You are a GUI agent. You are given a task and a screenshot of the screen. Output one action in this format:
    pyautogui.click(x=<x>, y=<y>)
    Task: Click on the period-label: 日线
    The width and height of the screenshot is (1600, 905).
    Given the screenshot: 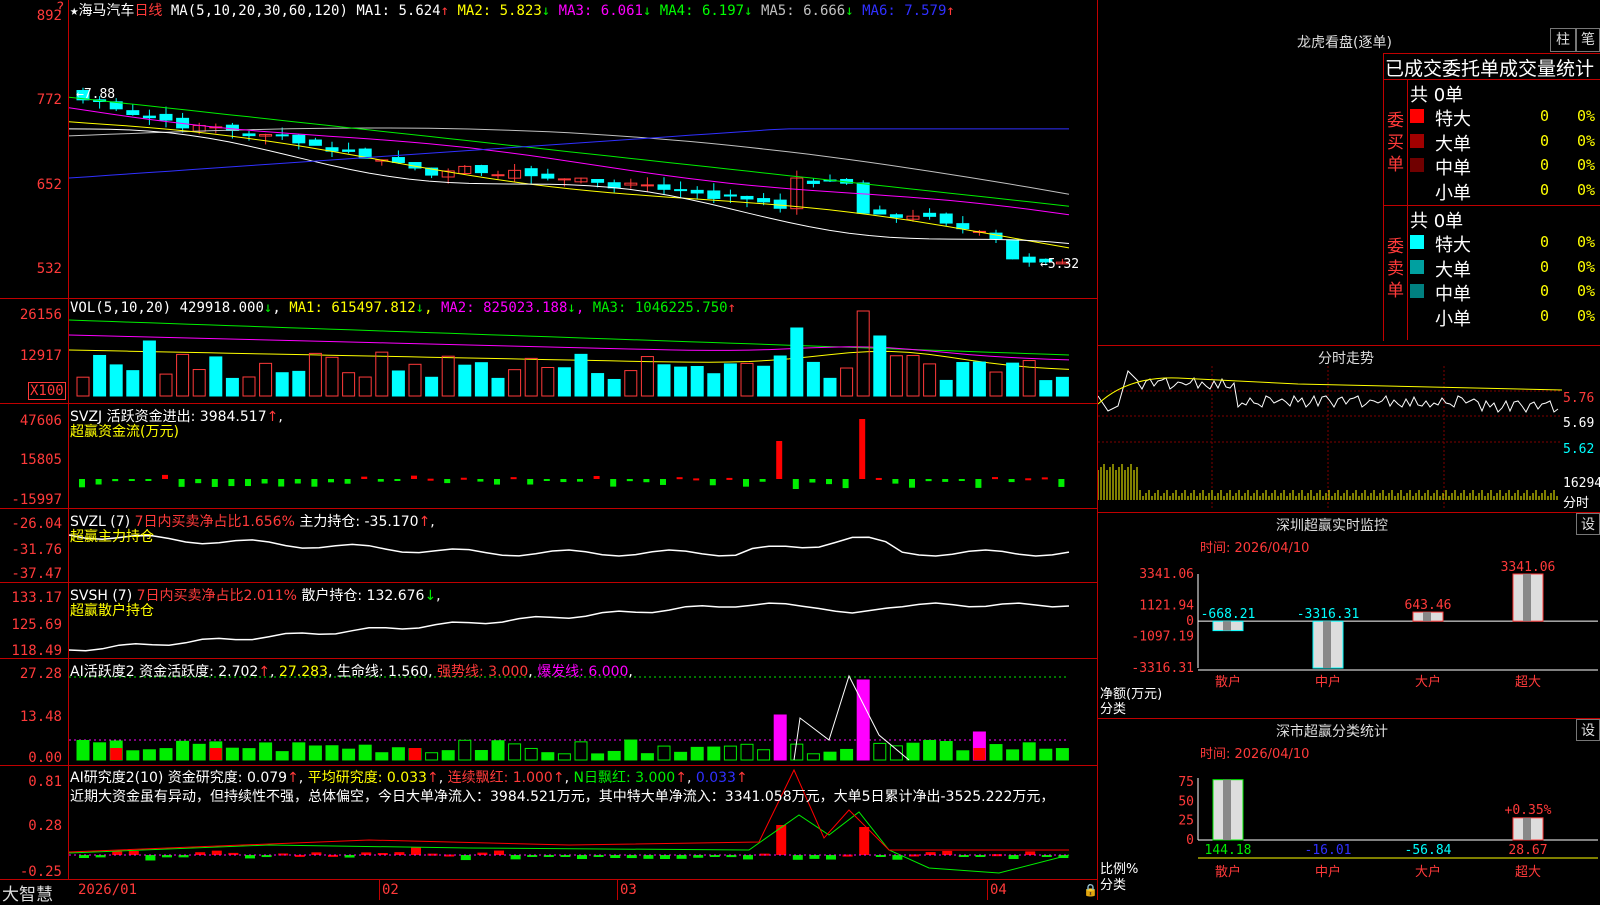 What is the action you would take?
    pyautogui.click(x=148, y=11)
    